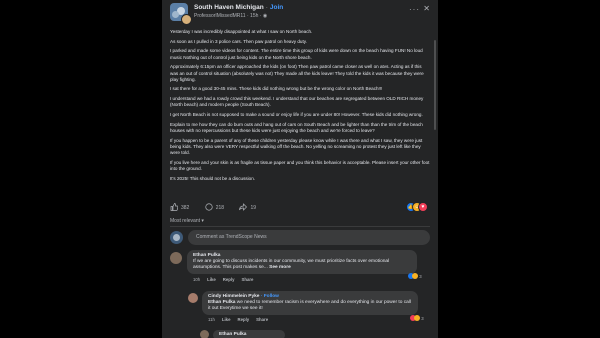 The height and width of the screenshot is (338, 600). I want to click on share-button: 19, so click(247, 207).